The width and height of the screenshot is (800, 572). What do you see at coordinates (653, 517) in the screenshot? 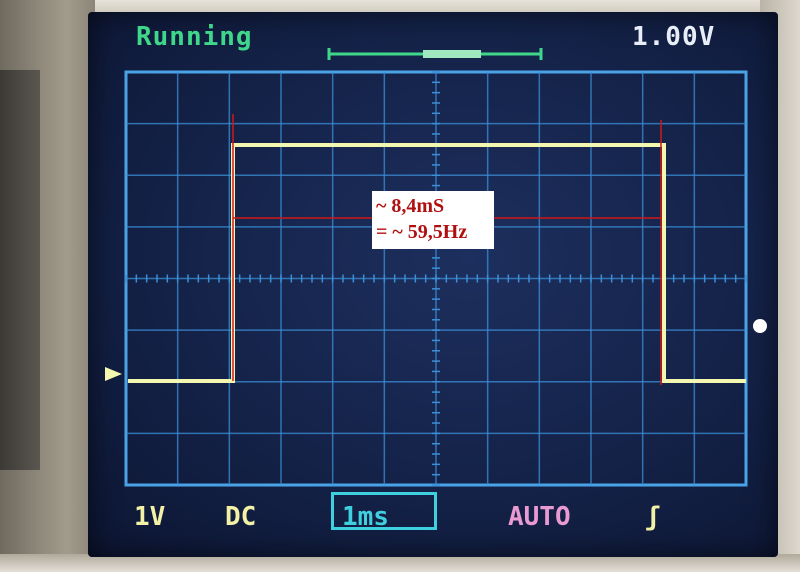
I see `trigger-edge-icon: ʃ` at bounding box center [653, 517].